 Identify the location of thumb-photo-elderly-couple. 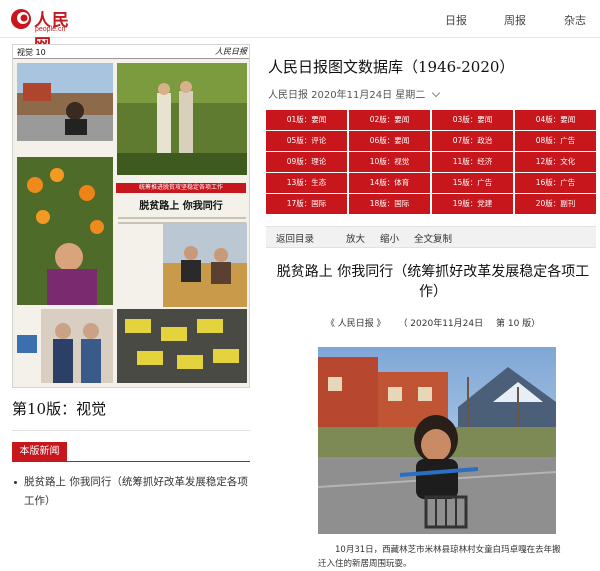
(182, 119).